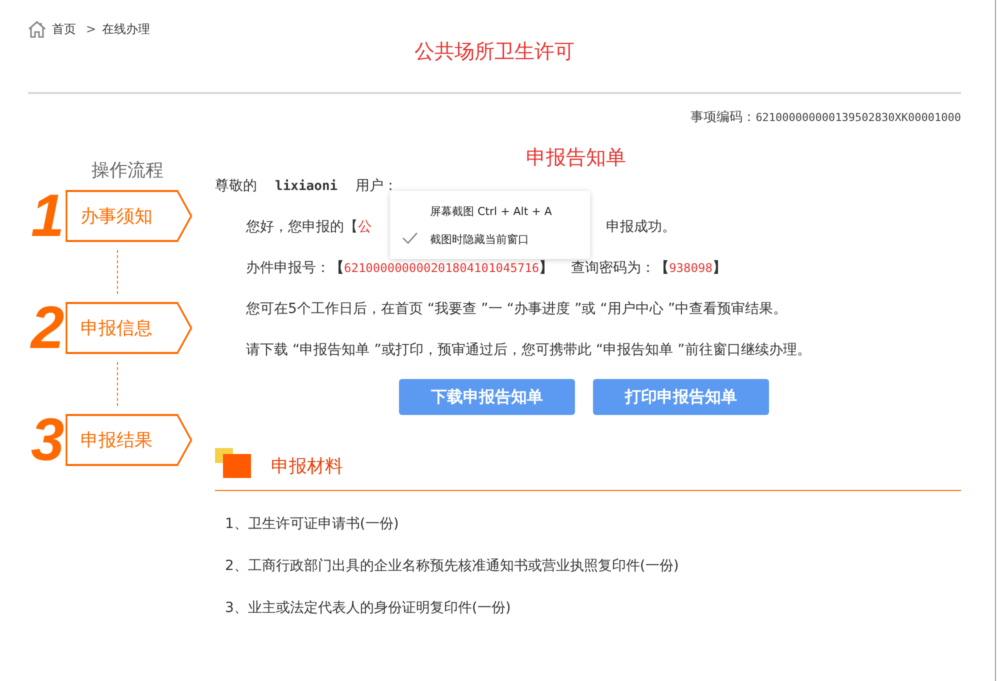 The width and height of the screenshot is (999, 681). Describe the element at coordinates (47, 328) in the screenshot. I see `step-number: 2` at that location.